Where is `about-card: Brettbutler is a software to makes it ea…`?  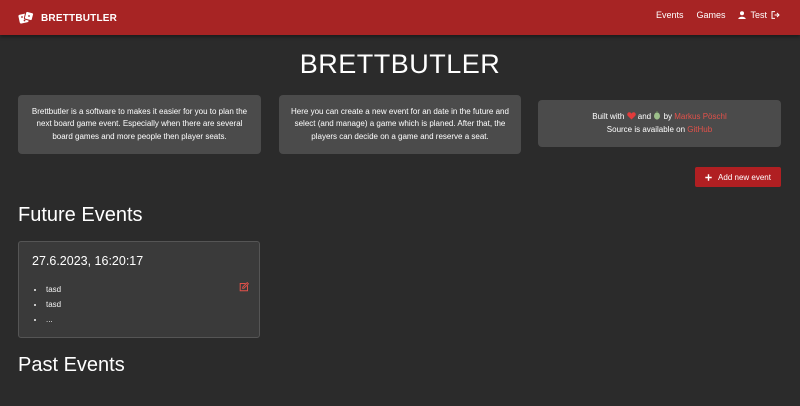 about-card: Brettbutler is a software to makes it ea… is located at coordinates (139, 124).